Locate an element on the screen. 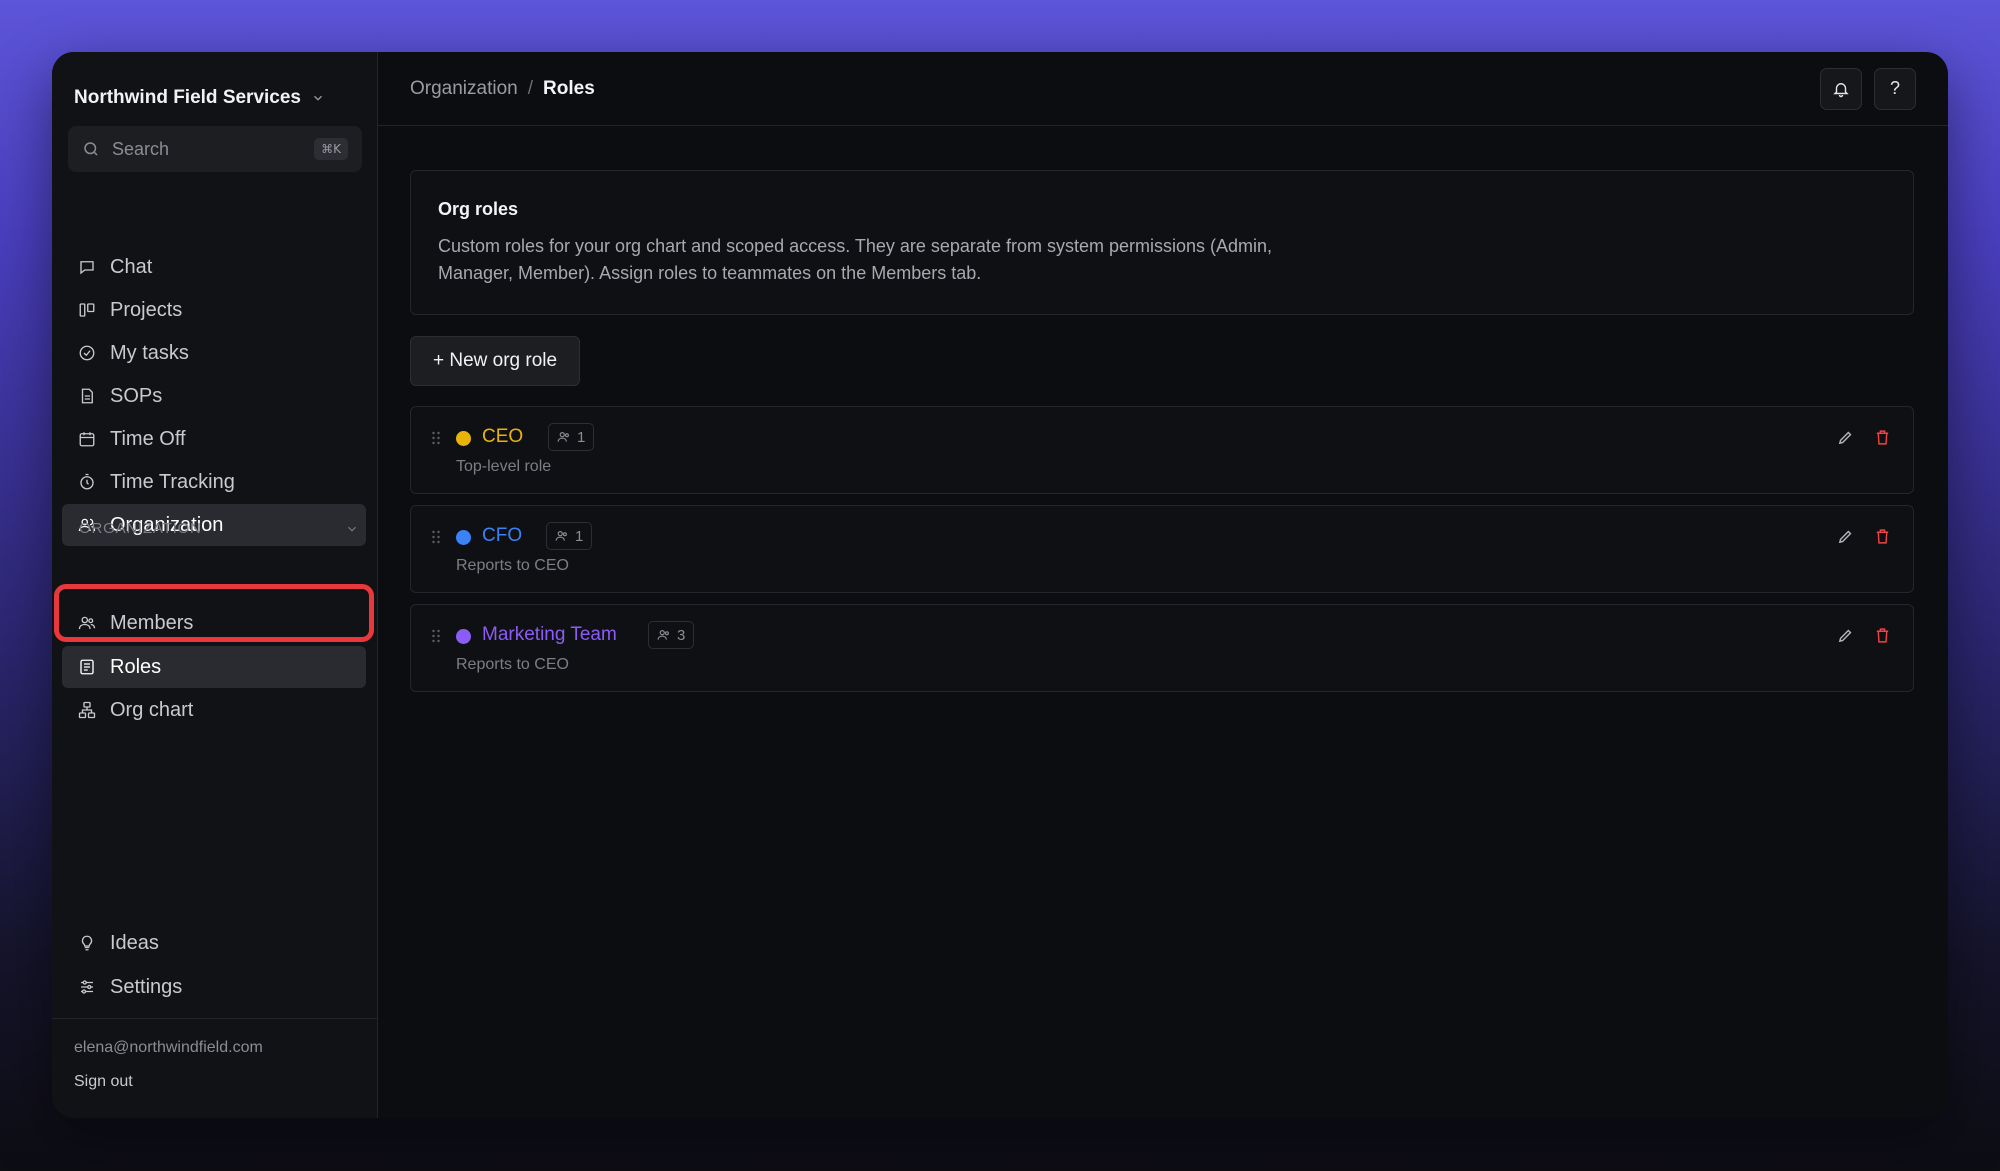 The height and width of the screenshot is (1171, 2000). sidebar-item-label: SOPs is located at coordinates (136, 395).